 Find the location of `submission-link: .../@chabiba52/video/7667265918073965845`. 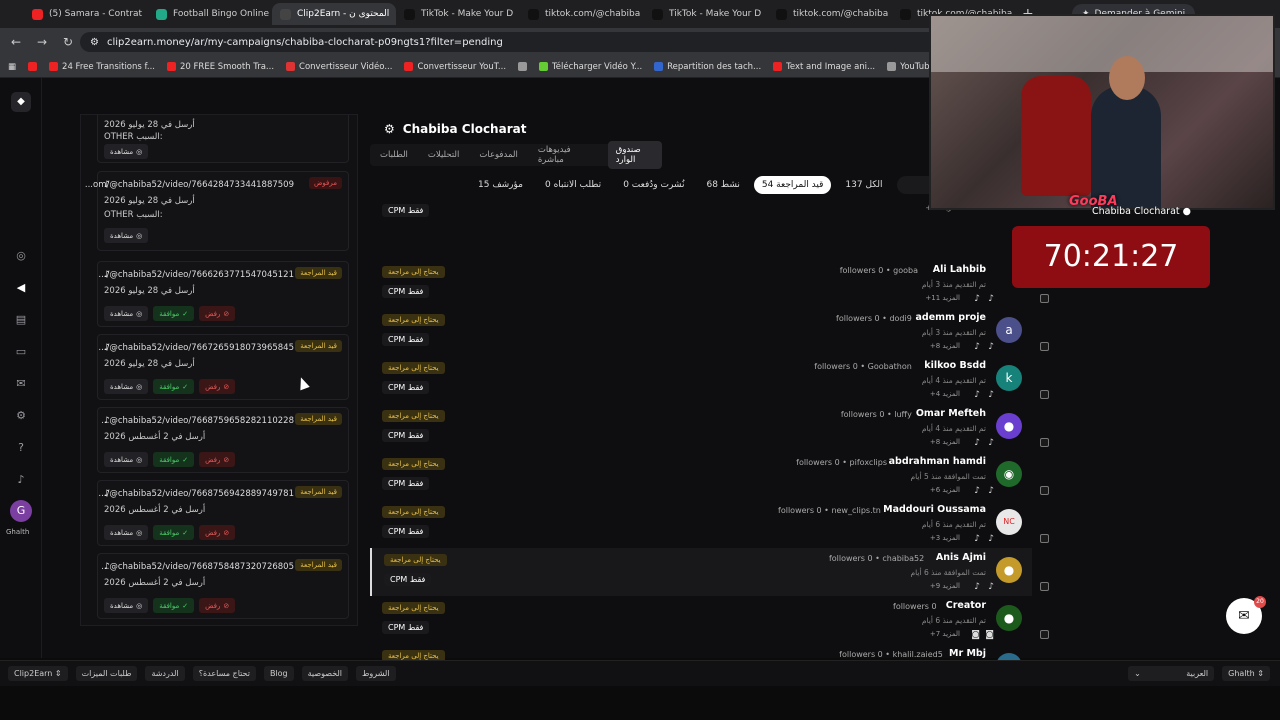

submission-link: .../@chabiba52/video/7667265918073965845 is located at coordinates (196, 348).